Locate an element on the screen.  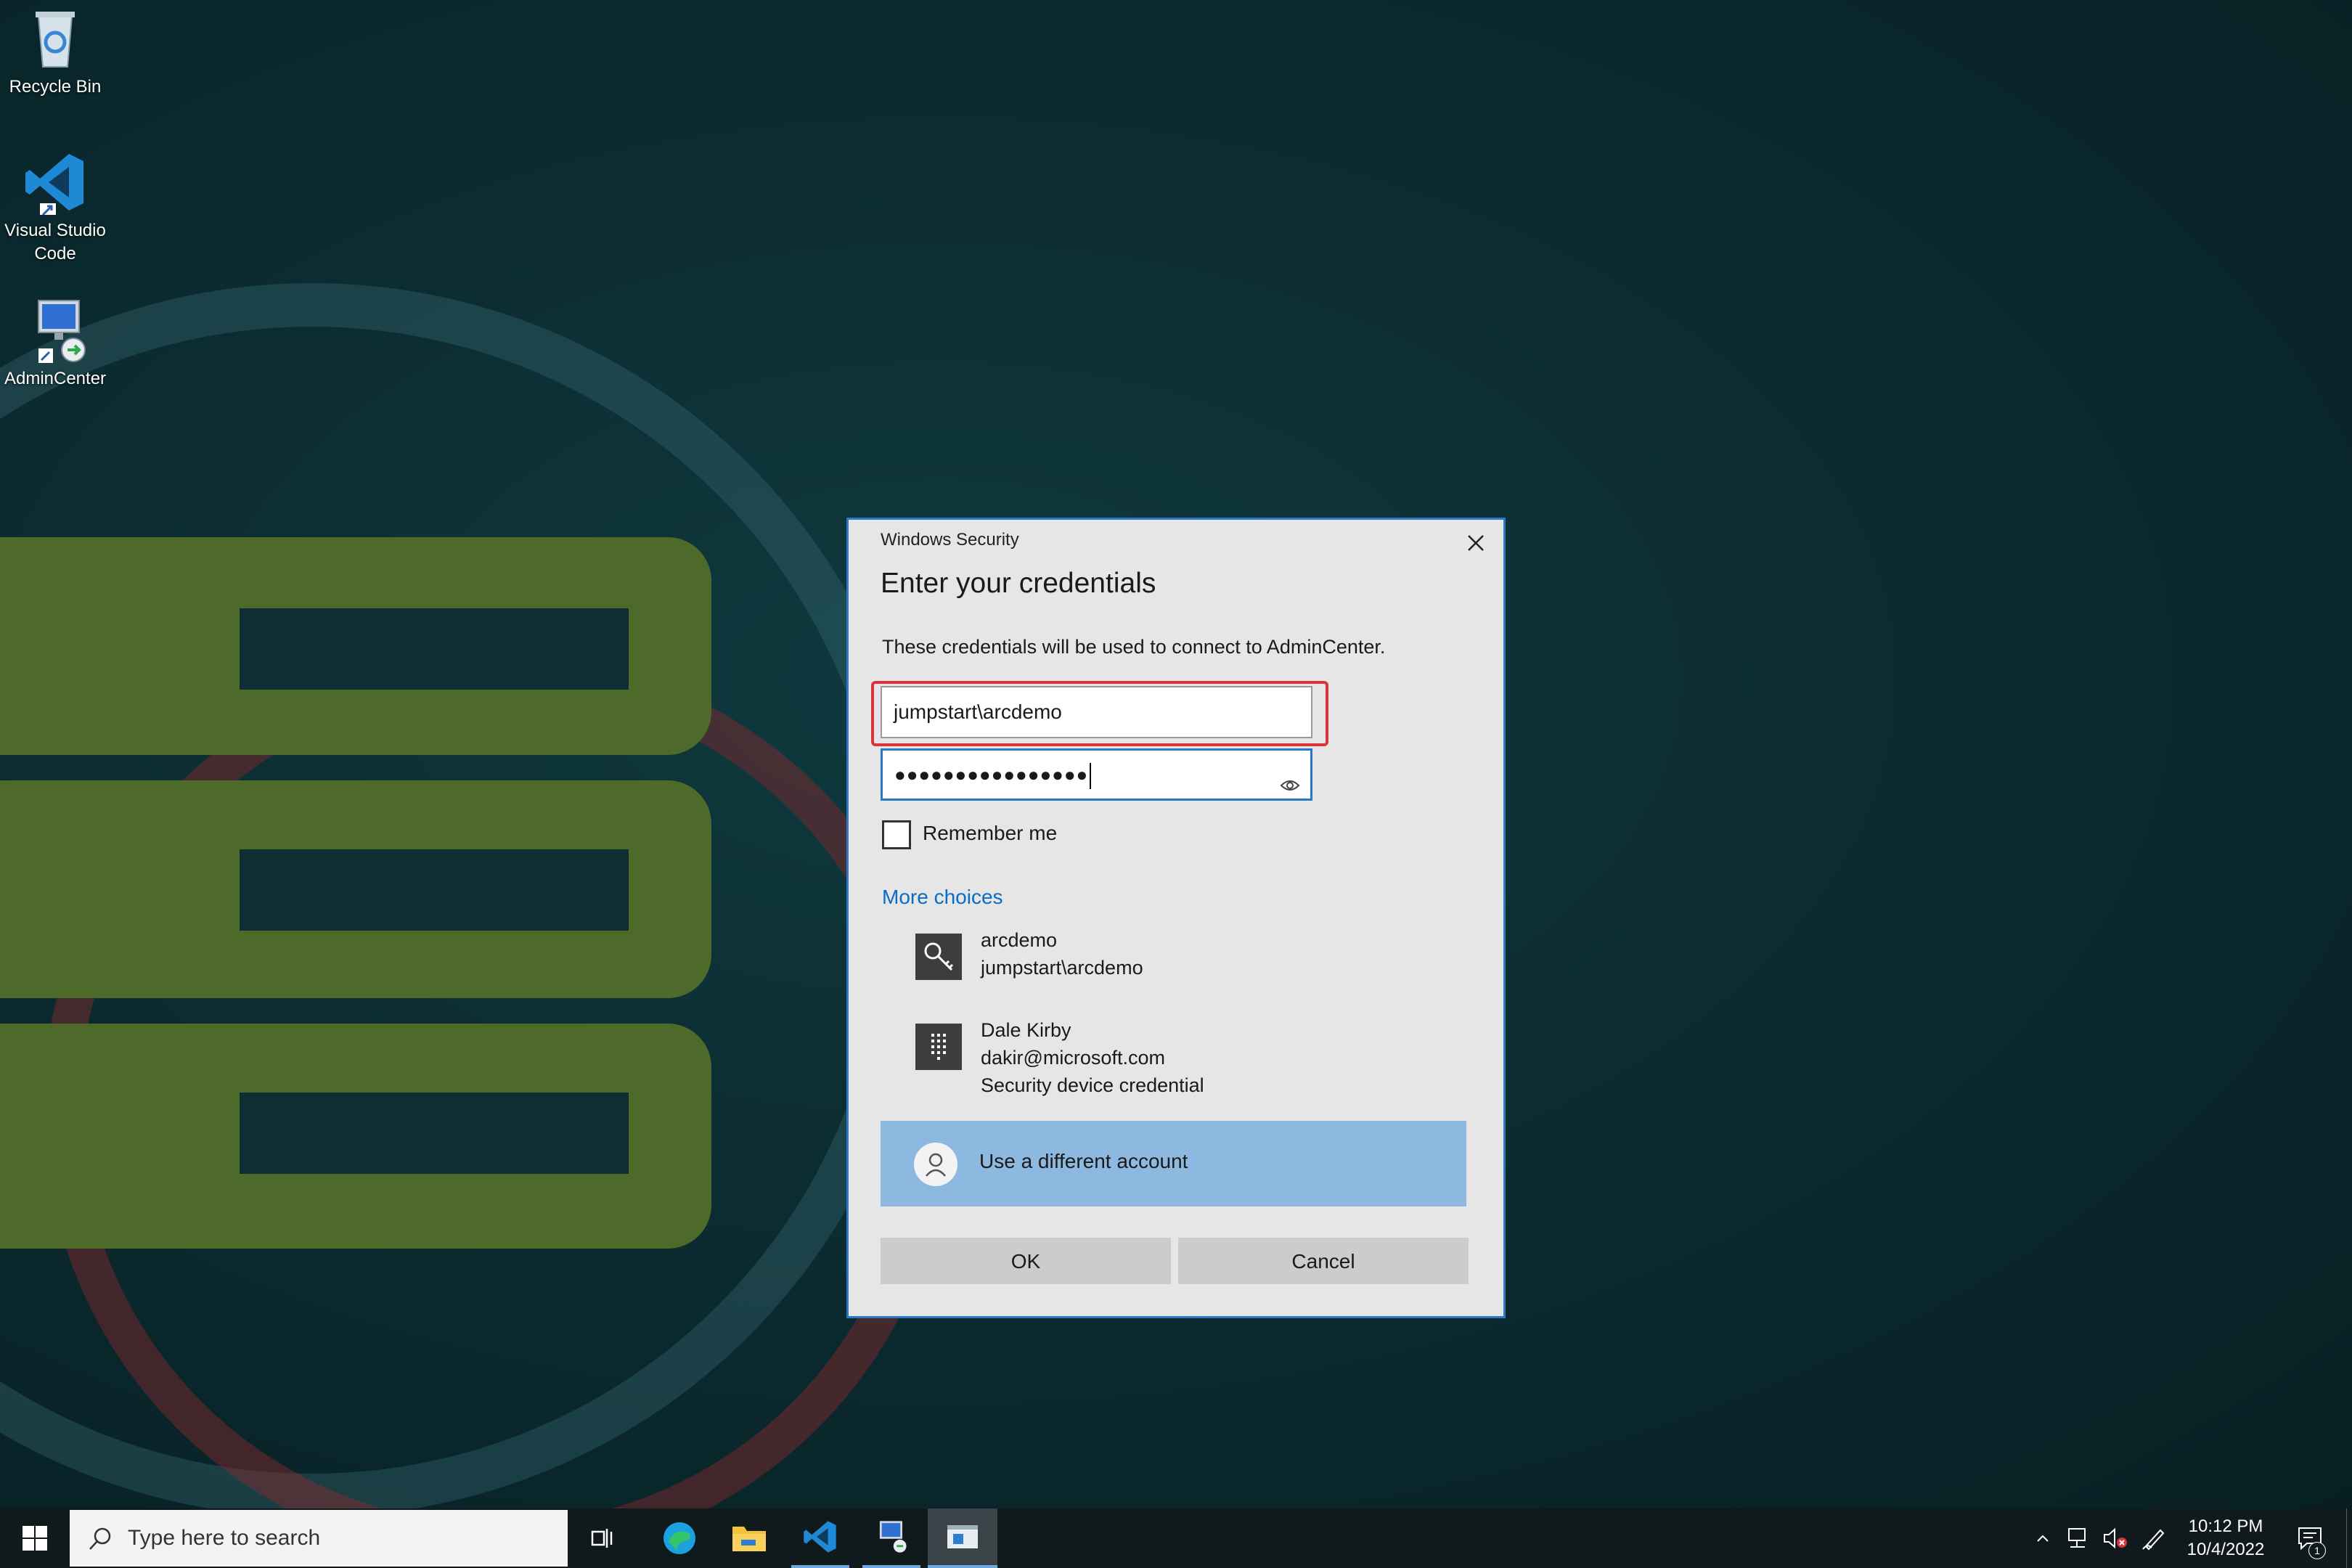
edge-browser-icon is located at coordinates (679, 1538).